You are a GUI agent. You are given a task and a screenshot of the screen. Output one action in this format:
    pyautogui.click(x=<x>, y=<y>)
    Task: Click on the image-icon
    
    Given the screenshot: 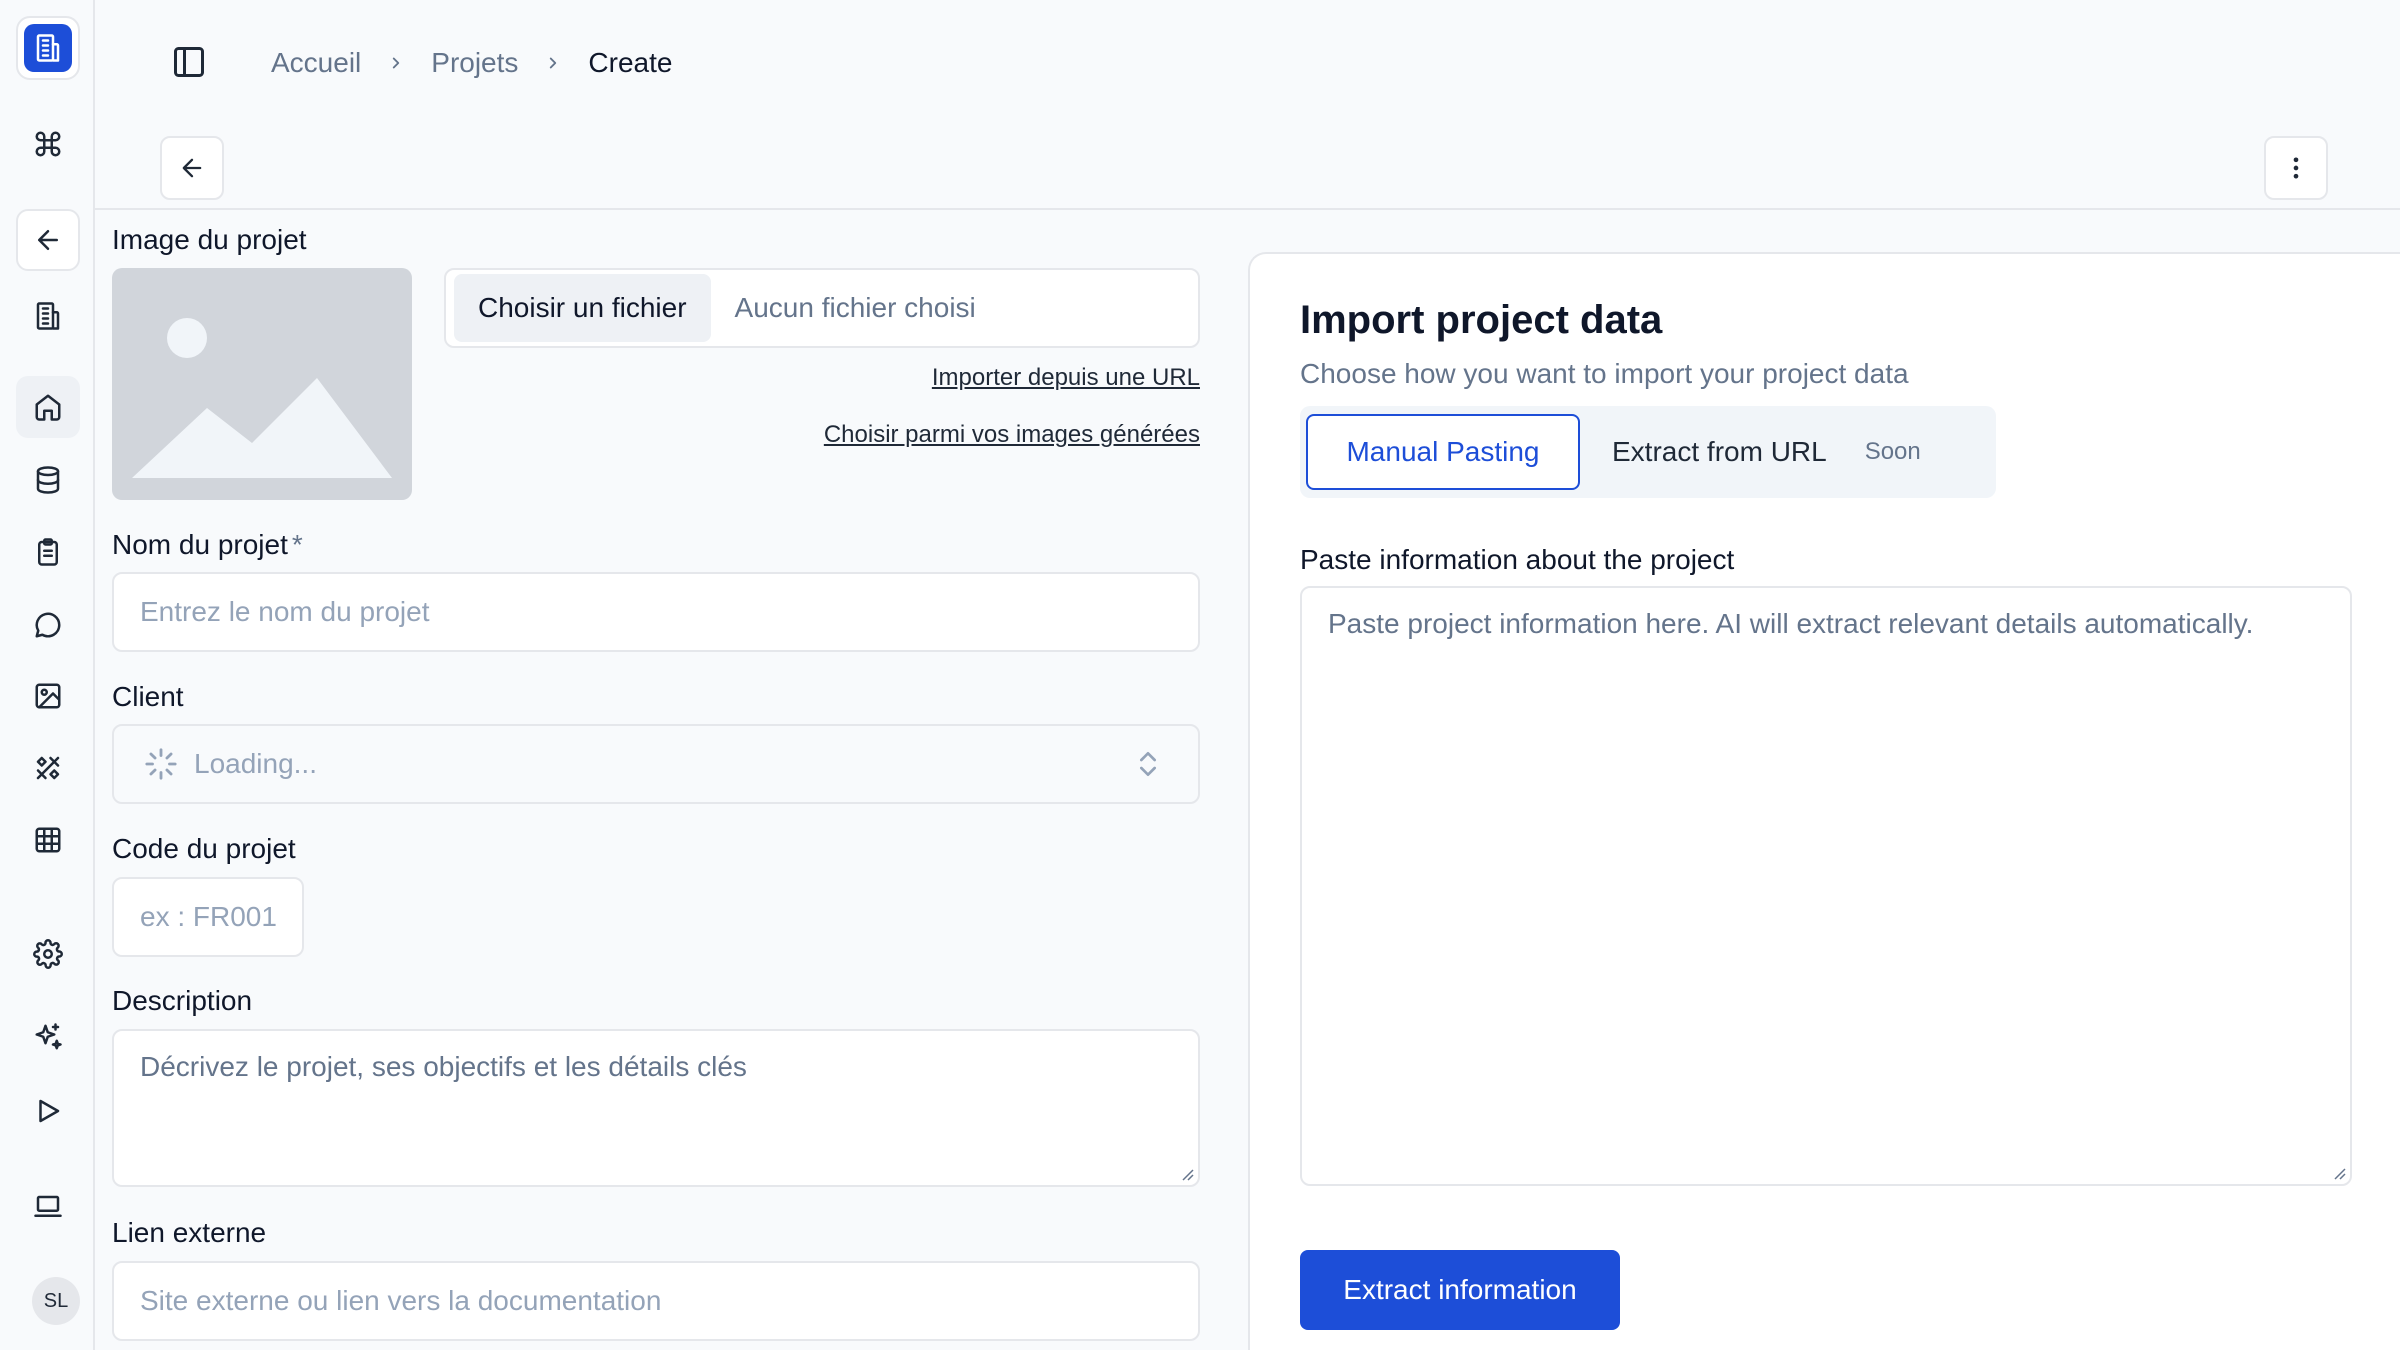 What is the action you would take?
    pyautogui.click(x=48, y=696)
    